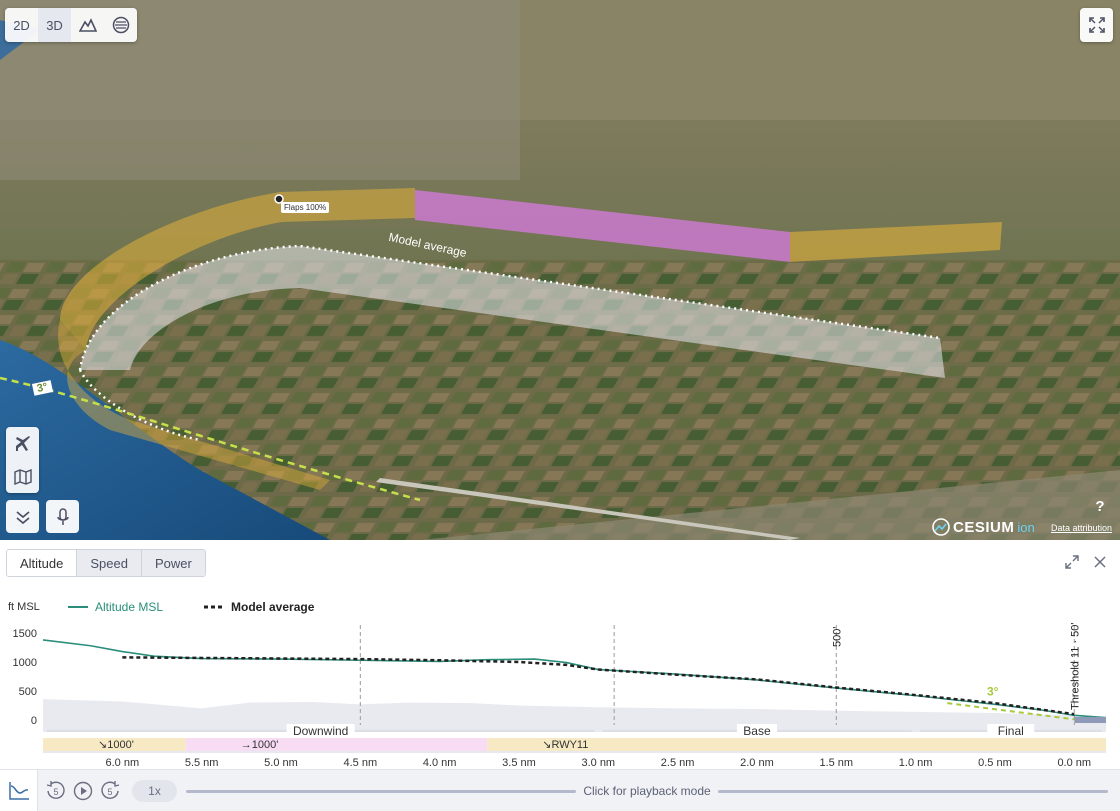 This screenshot has width=1120, height=811. I want to click on phase-label: Base, so click(757, 731).